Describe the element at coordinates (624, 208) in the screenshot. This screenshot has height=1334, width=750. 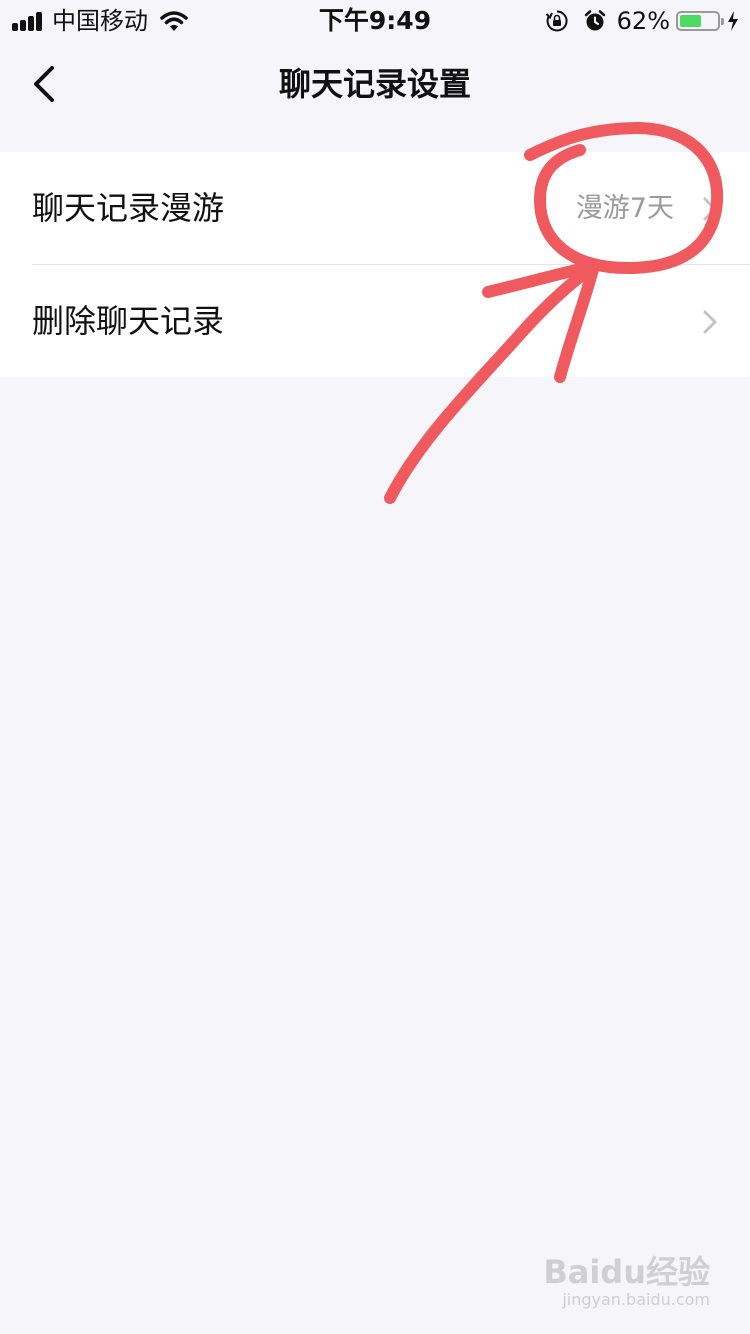
I see `item-value: 漫游7天` at that location.